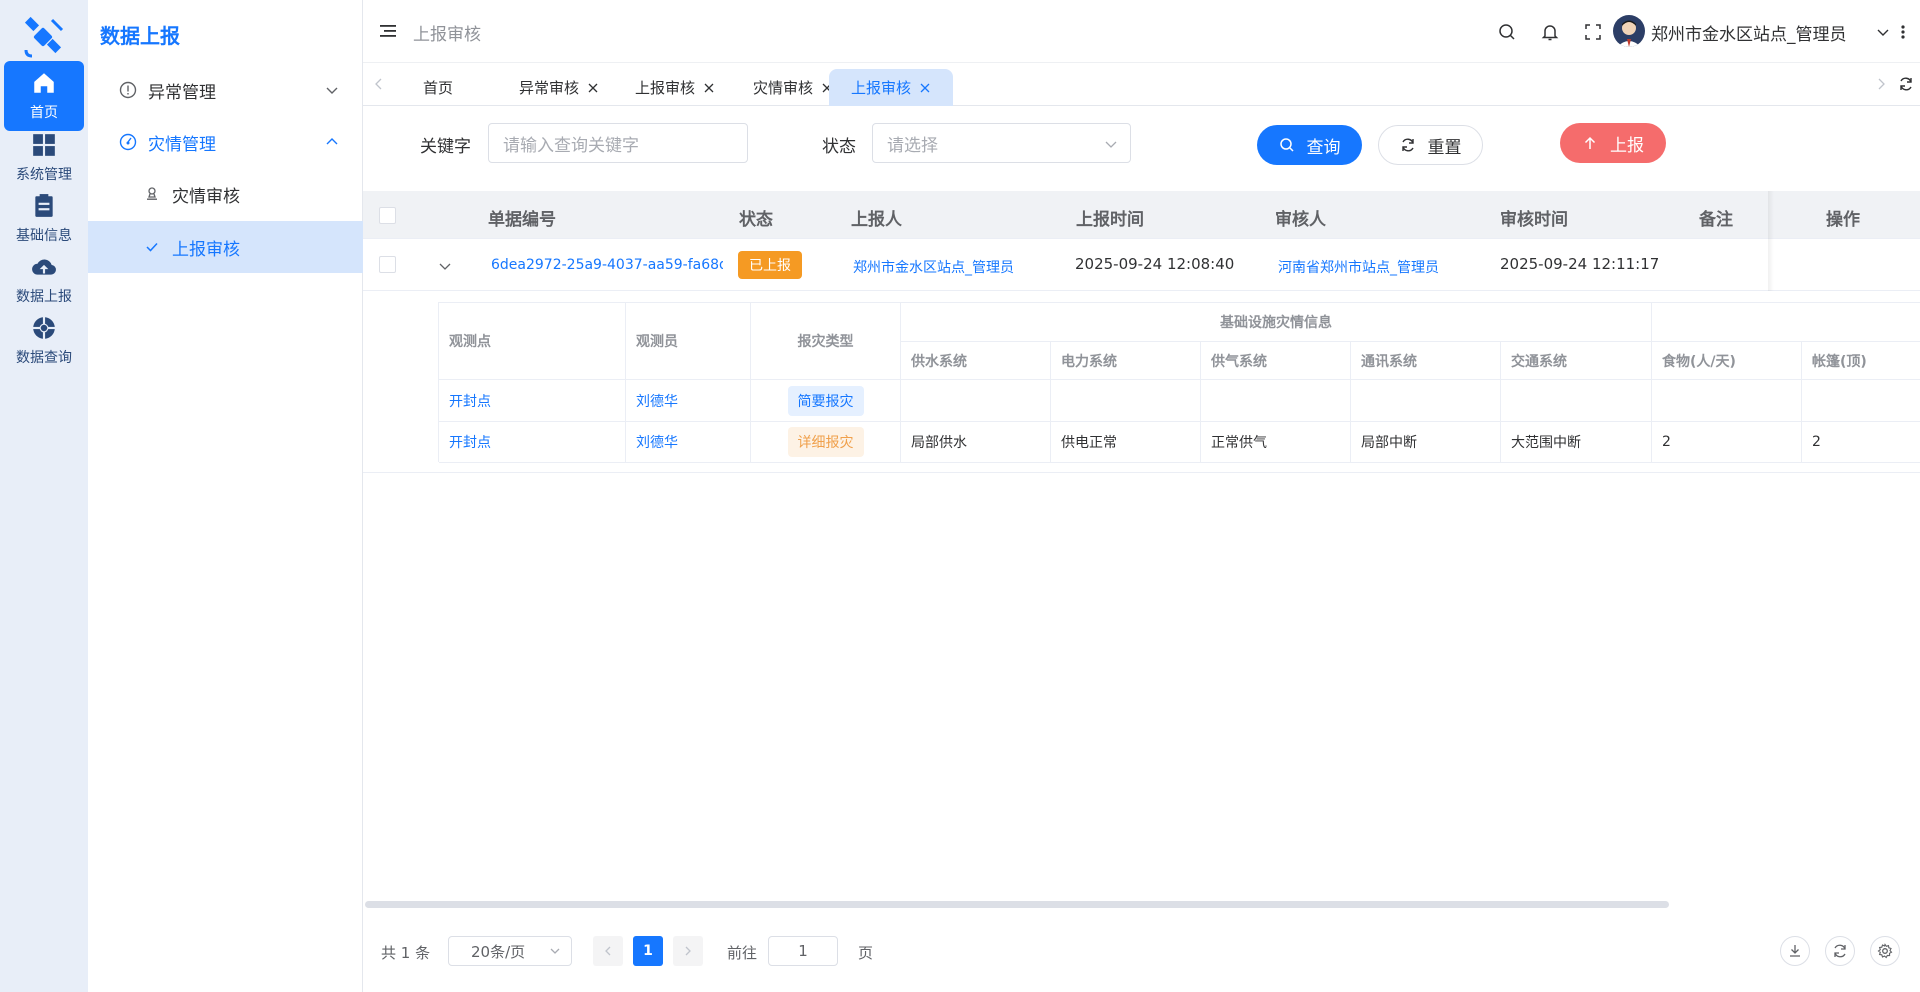 The width and height of the screenshot is (1920, 992). I want to click on submenu-item-disaster-review: 灾情审核, so click(225, 194).